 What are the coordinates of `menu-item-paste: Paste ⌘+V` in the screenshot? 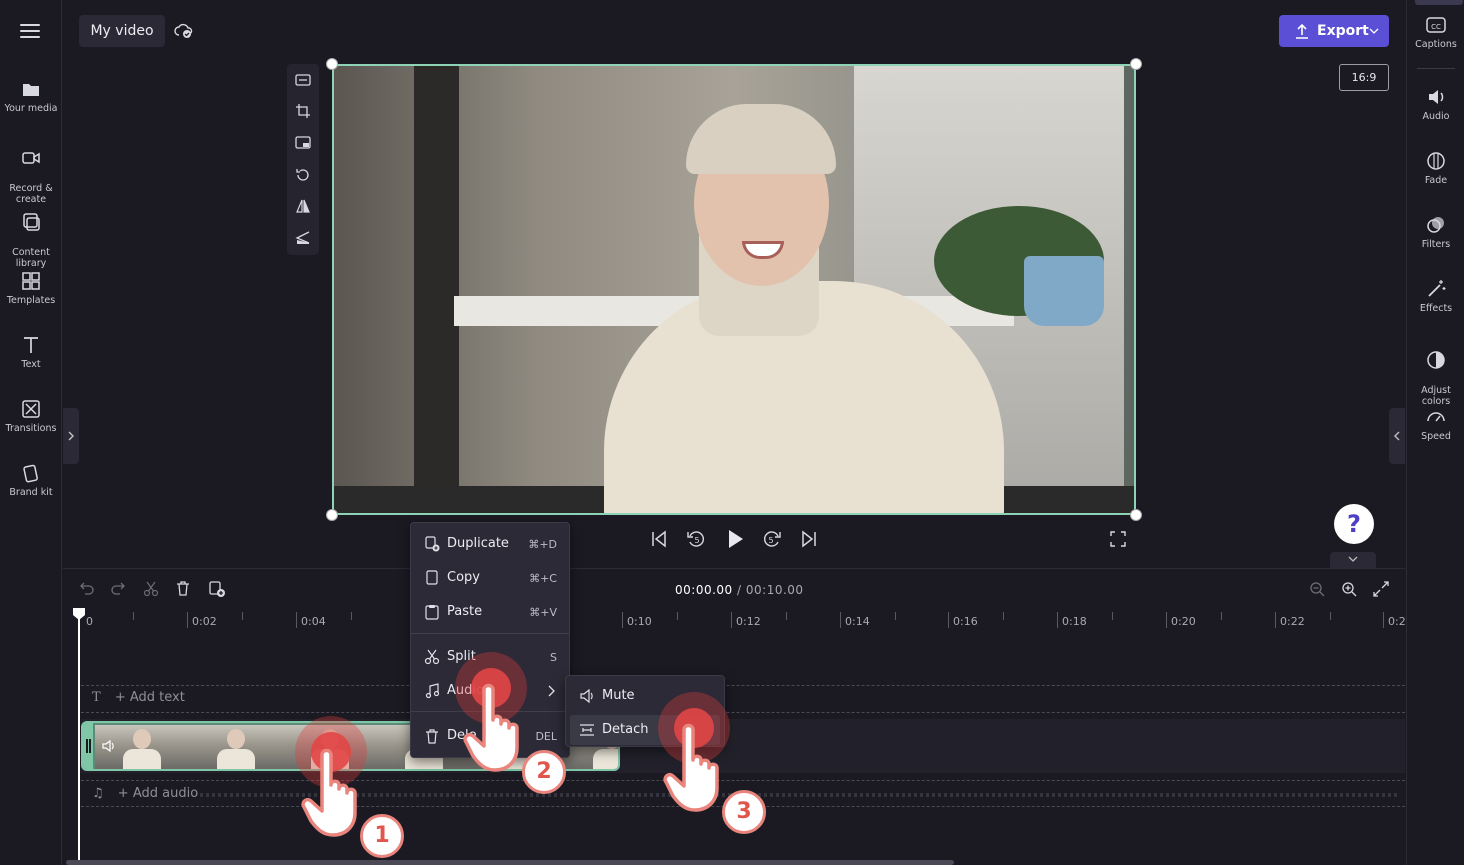 It's located at (490, 612).